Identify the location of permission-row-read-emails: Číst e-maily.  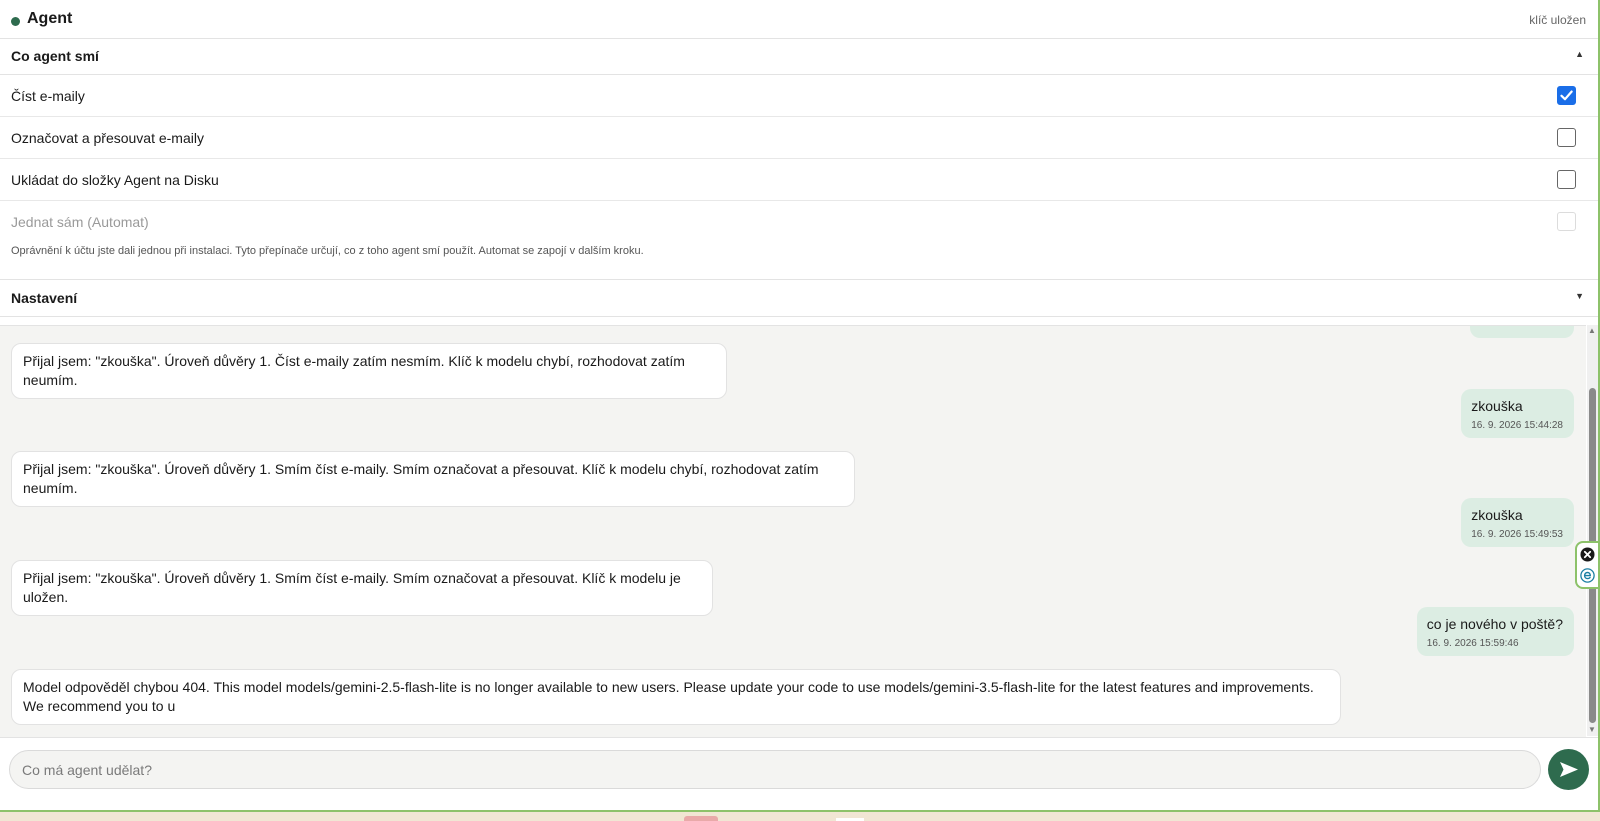
(799, 96).